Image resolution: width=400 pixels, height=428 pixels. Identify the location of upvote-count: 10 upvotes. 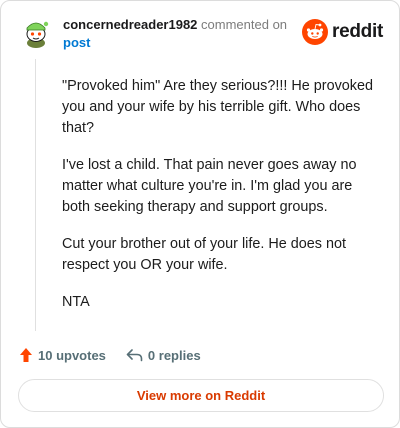
(72, 355).